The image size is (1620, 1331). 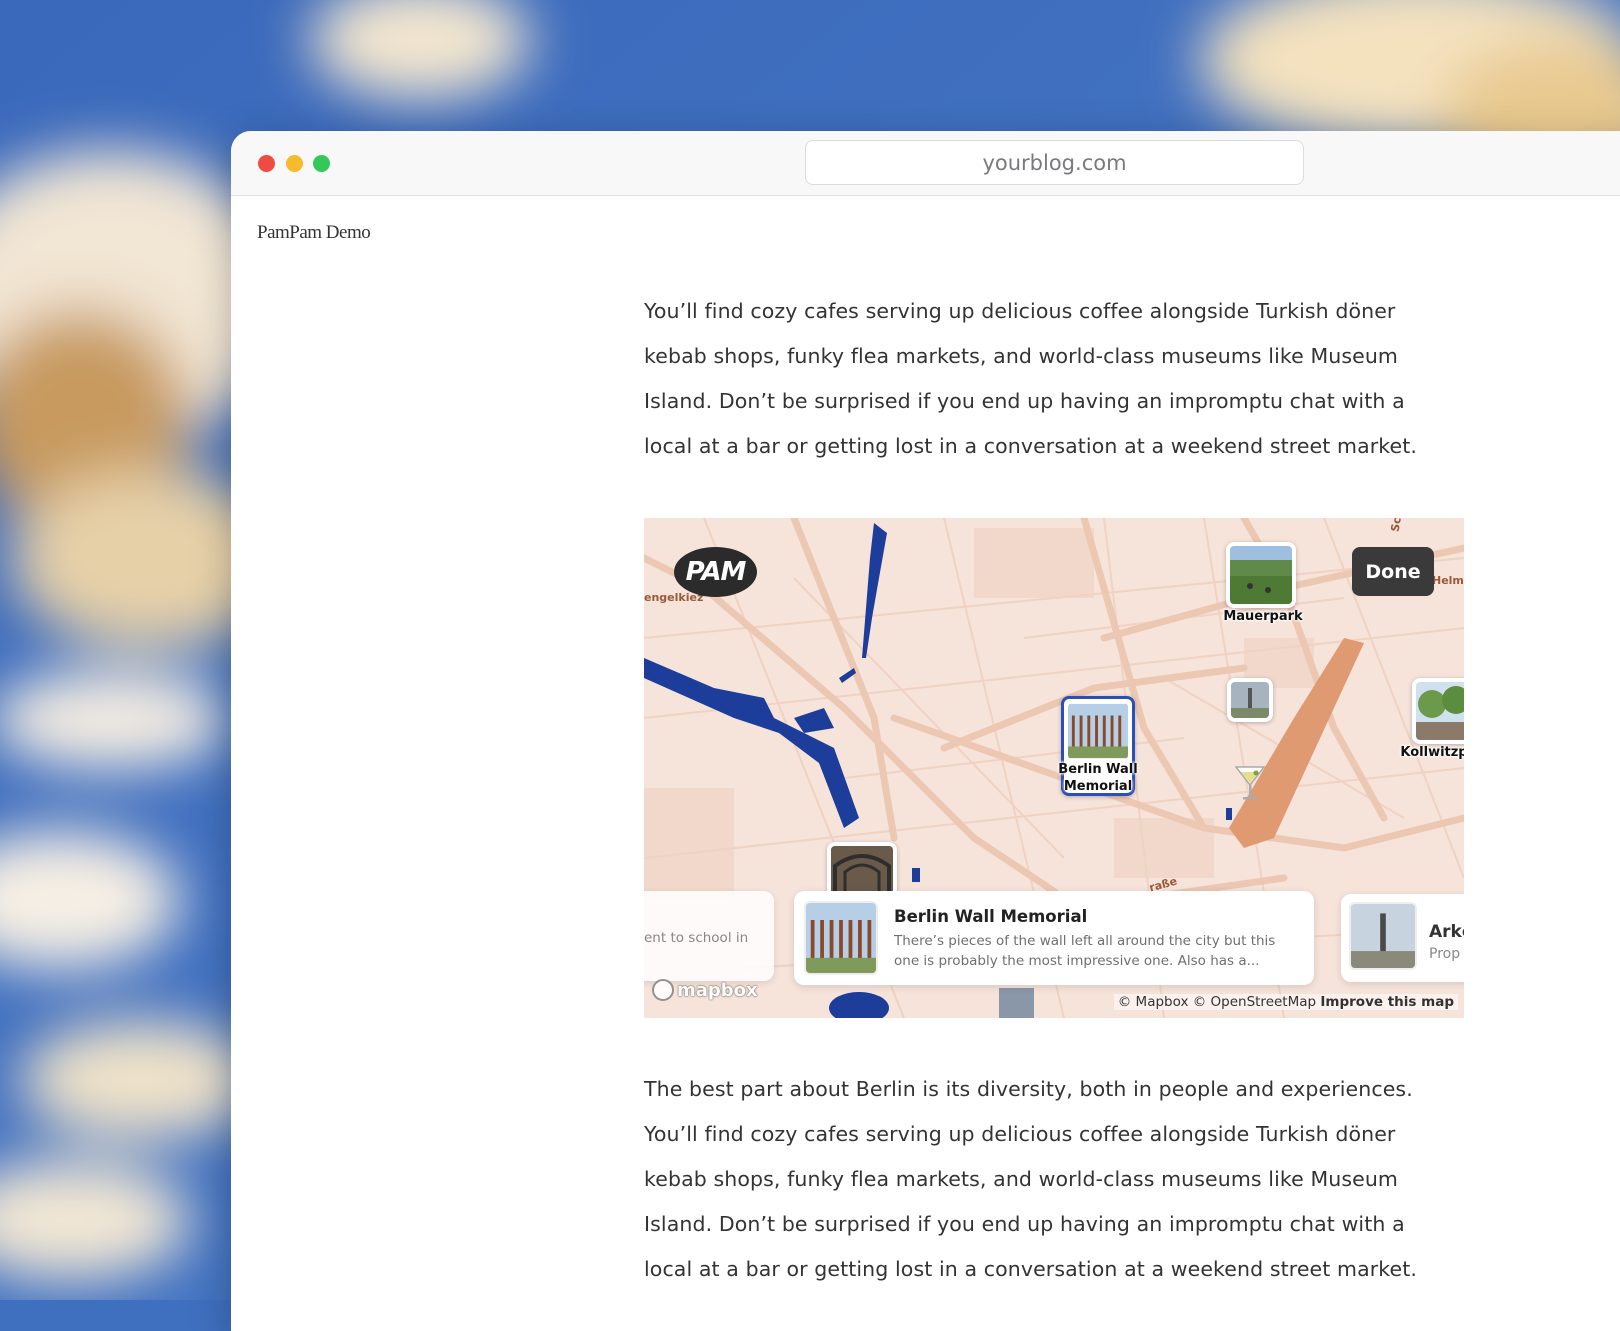 I want to click on map-pin-label: Mauerpark, so click(x=1263, y=616).